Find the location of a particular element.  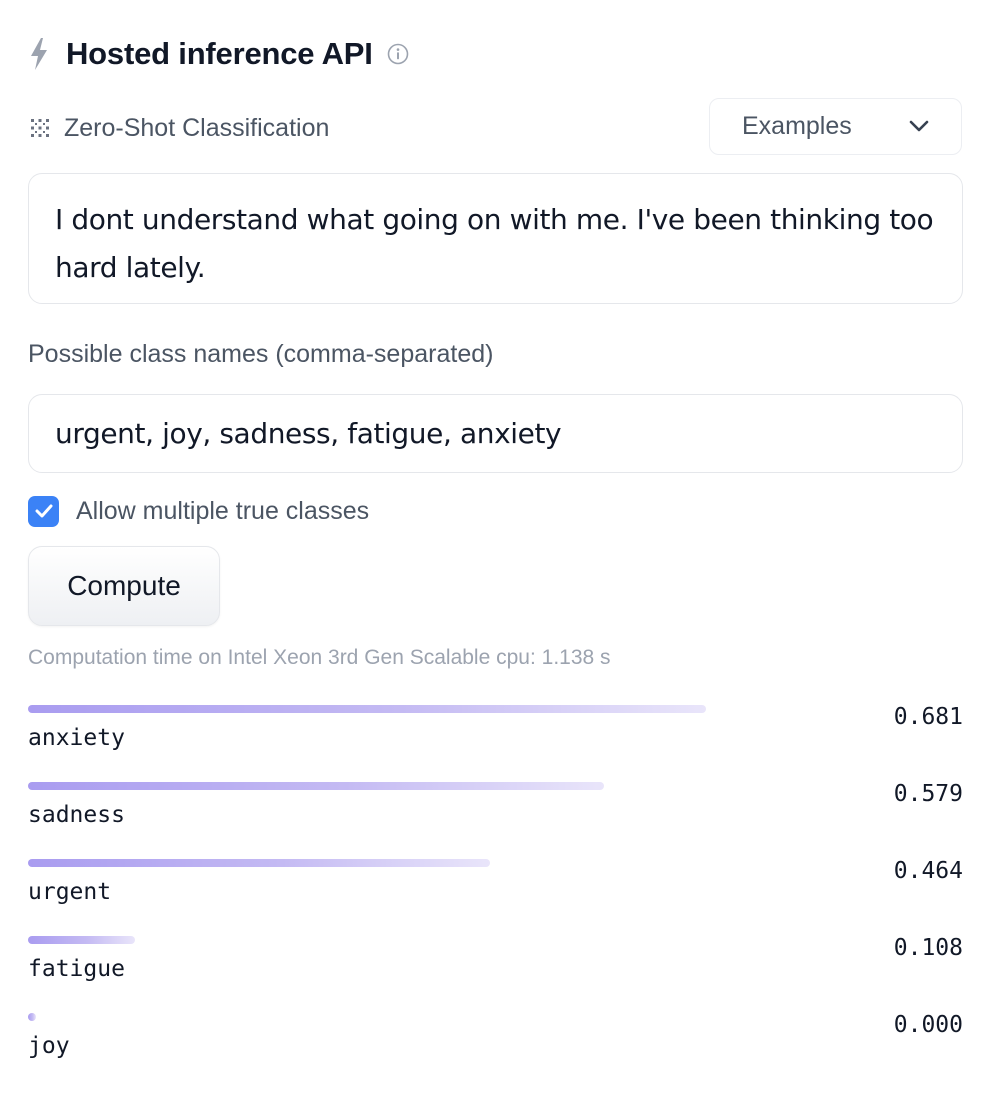

result-label: sadness is located at coordinates (76, 815).